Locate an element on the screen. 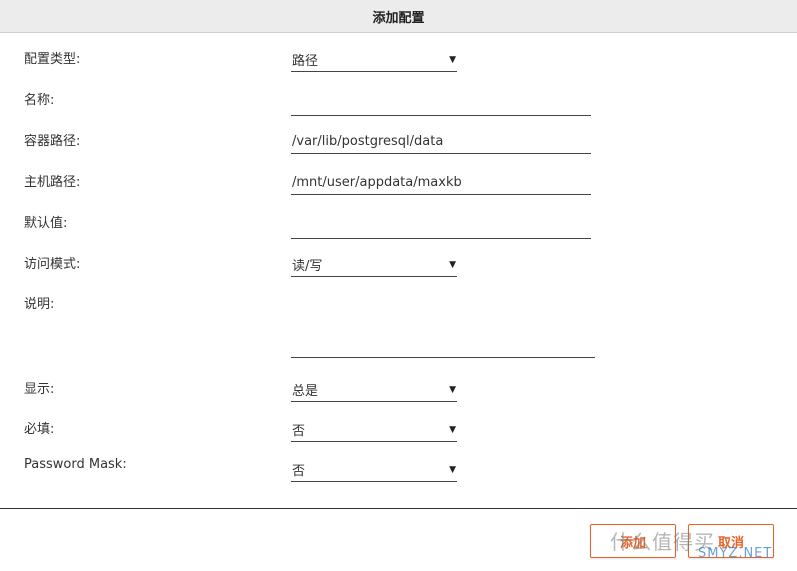 The height and width of the screenshot is (571, 797). host-path-label: 主机路径: is located at coordinates (52, 182).